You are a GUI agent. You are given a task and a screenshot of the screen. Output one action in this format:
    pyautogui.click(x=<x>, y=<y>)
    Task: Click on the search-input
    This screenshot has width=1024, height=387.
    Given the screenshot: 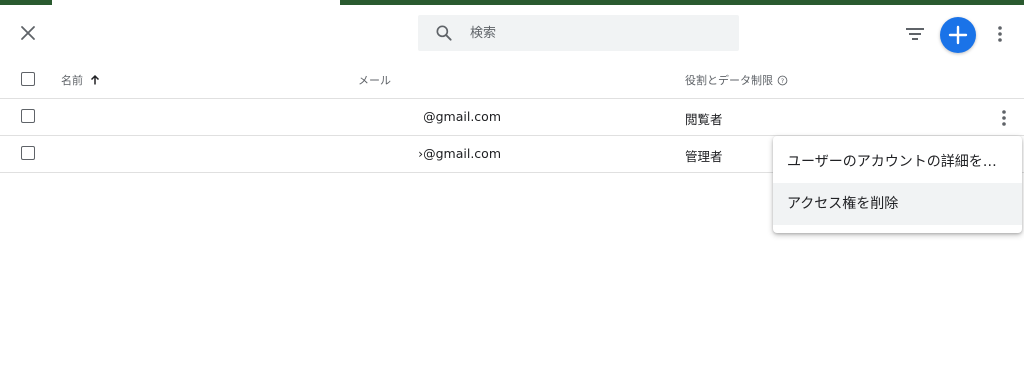 What is the action you would take?
    pyautogui.click(x=595, y=33)
    